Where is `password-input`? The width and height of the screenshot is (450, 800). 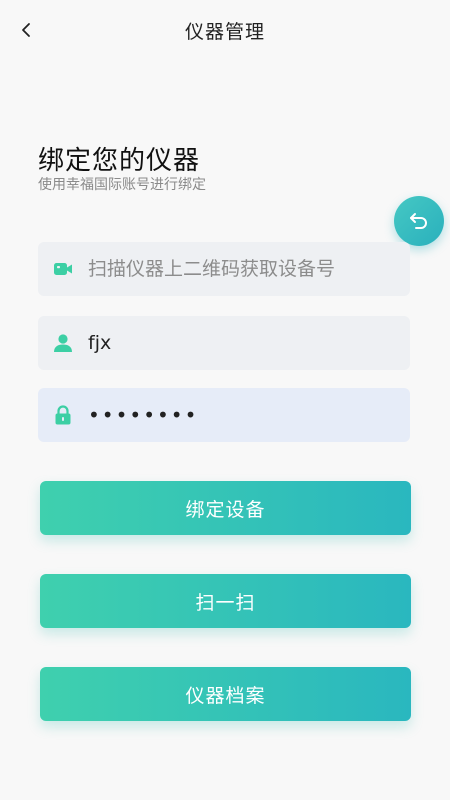
password-input is located at coordinates (249, 415).